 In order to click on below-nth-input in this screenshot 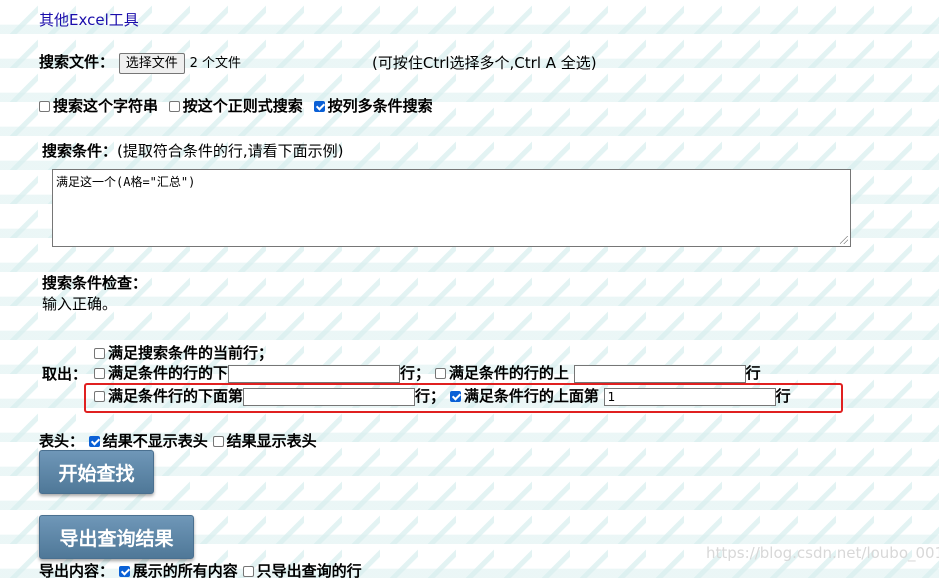, I will do `click(329, 396)`.